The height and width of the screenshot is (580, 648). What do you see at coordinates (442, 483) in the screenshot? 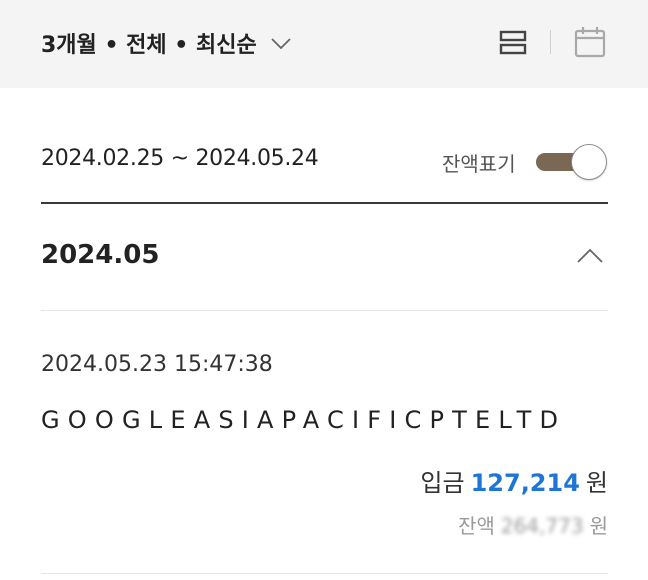
I see `transaction-type: 입금` at bounding box center [442, 483].